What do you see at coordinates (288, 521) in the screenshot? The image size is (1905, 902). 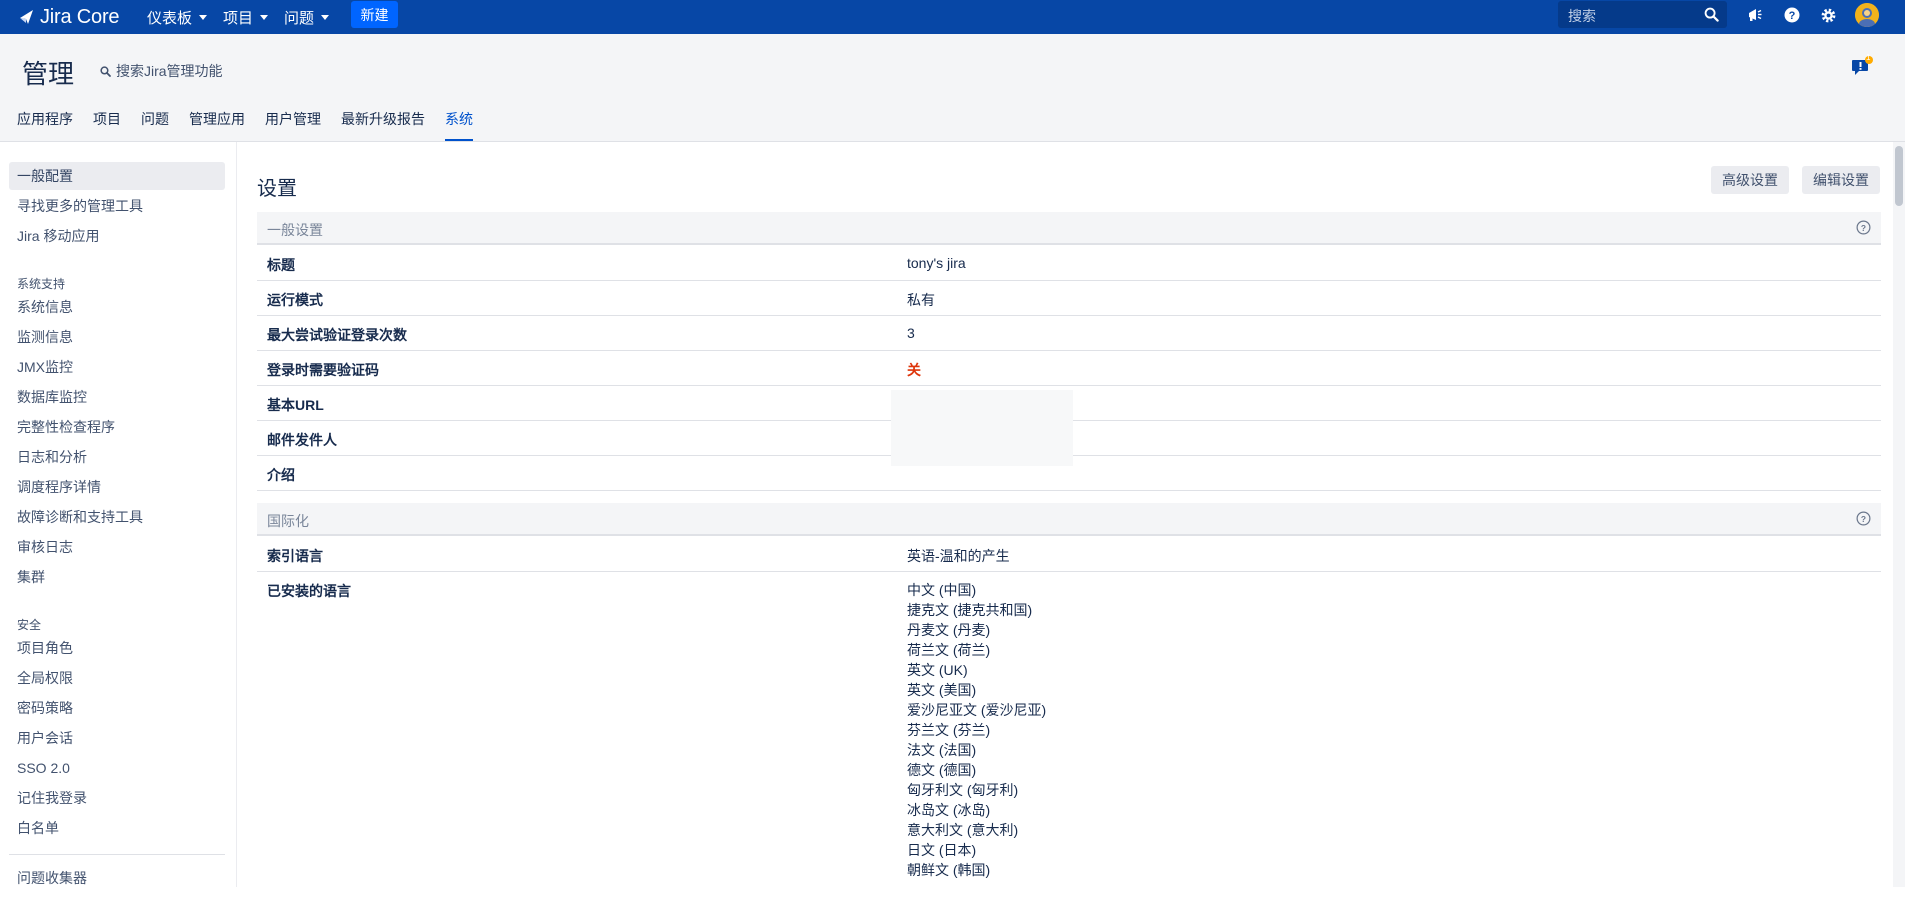 I see `i18n-heading: 国际化` at bounding box center [288, 521].